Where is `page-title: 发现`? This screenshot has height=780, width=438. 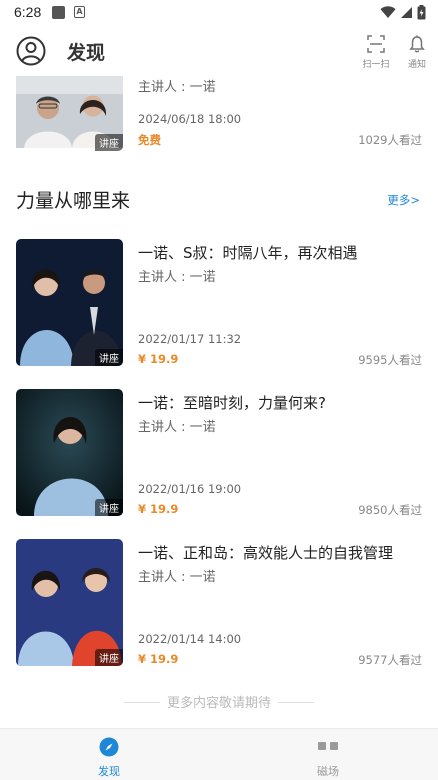
page-title: 发现 is located at coordinates (86, 53).